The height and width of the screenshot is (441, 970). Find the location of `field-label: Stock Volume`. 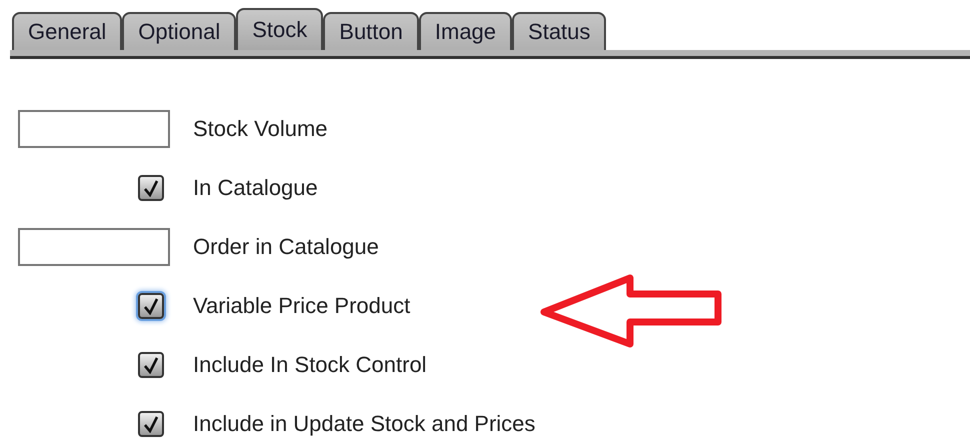

field-label: Stock Volume is located at coordinates (260, 129).